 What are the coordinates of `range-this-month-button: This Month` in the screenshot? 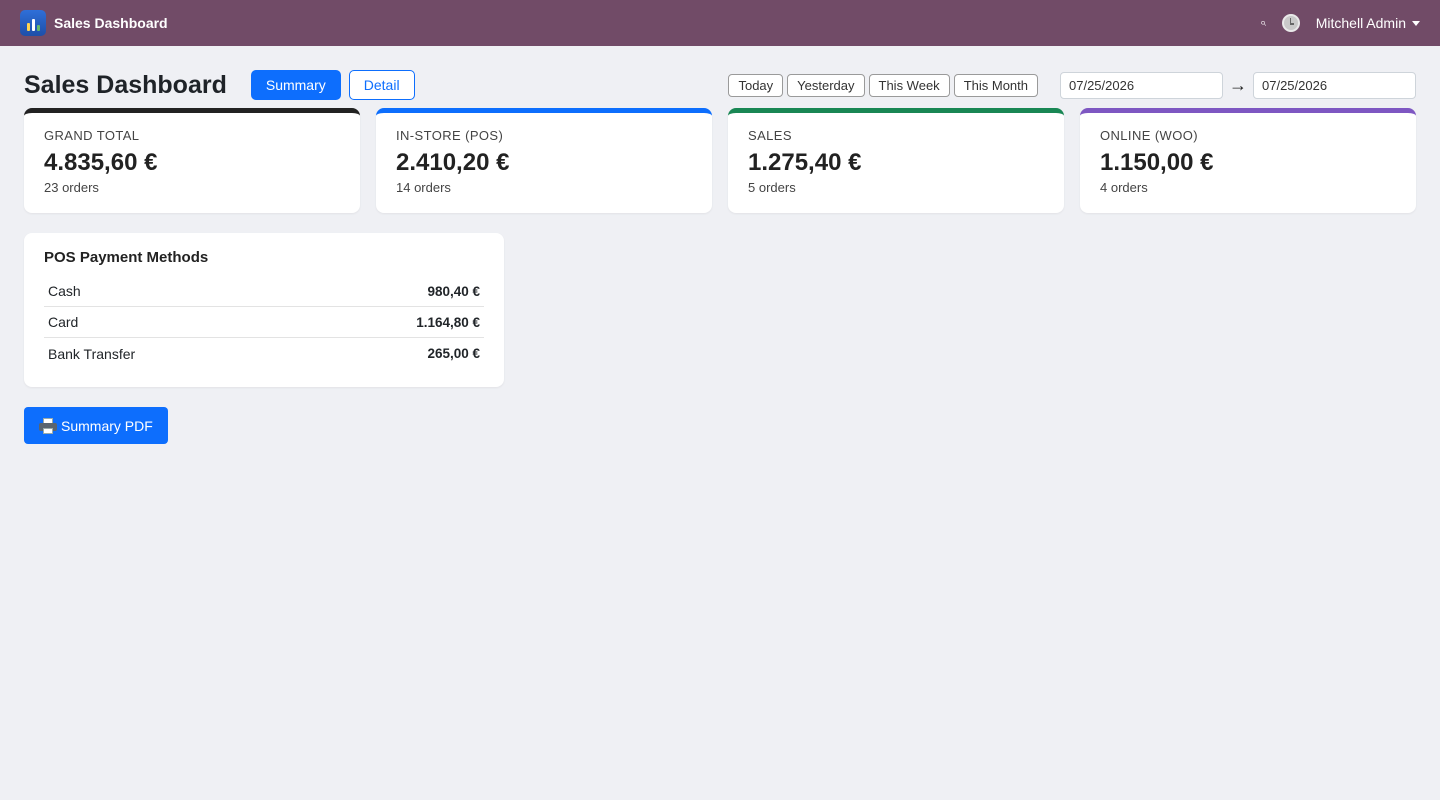 It's located at (995, 85).